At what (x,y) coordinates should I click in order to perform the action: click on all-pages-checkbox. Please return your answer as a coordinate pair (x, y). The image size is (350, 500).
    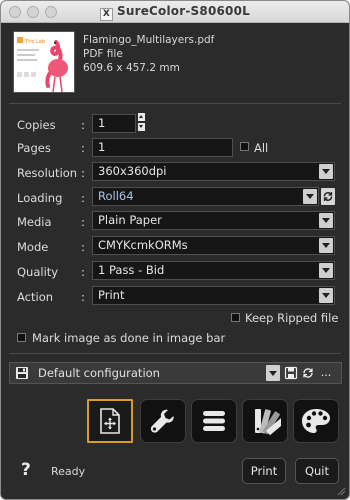
    Looking at the image, I should click on (244, 146).